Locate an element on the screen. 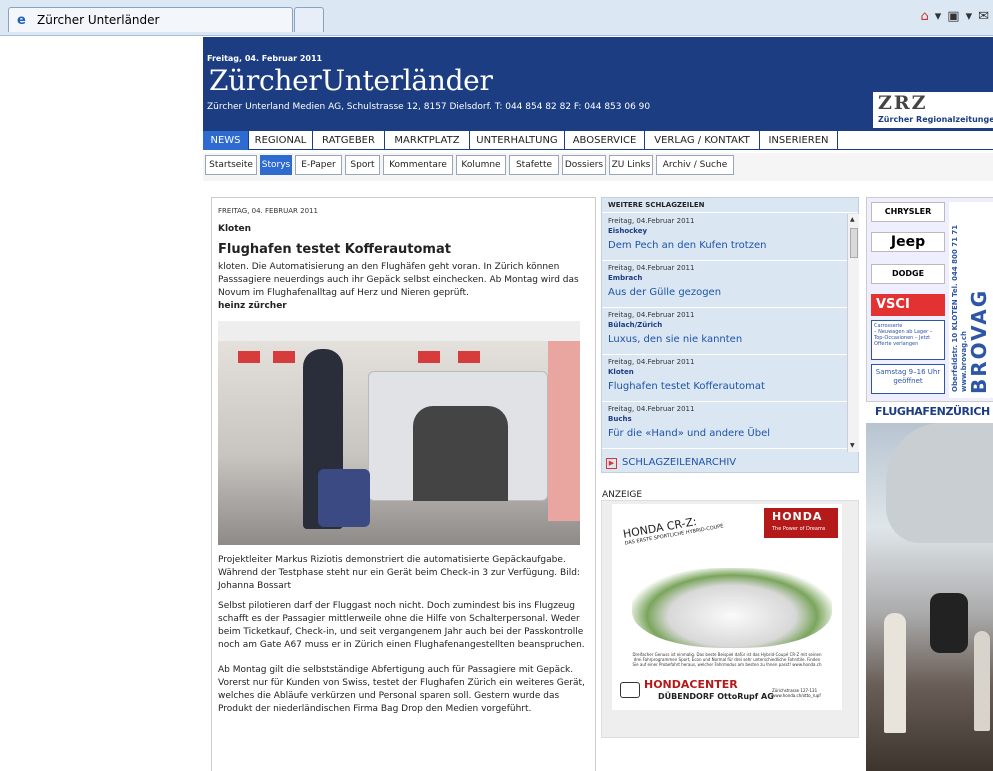 The width and height of the screenshot is (993, 771). subnav-startseite: Startseite is located at coordinates (231, 165).